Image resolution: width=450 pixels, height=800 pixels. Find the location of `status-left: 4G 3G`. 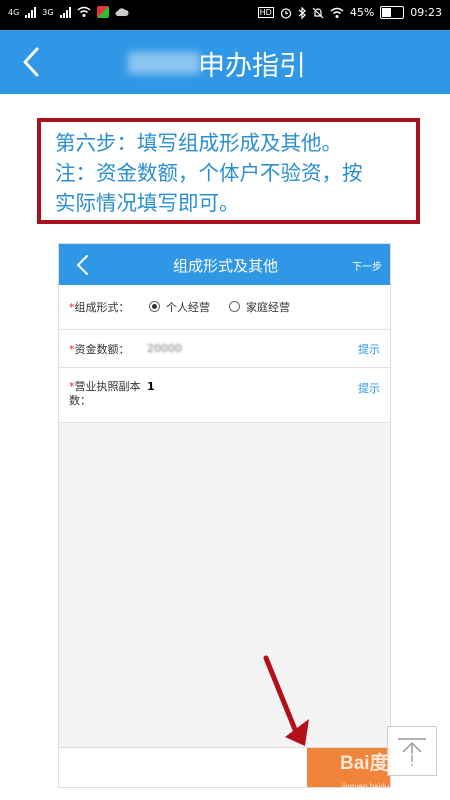

status-left: 4G 3G is located at coordinates (68, 12).